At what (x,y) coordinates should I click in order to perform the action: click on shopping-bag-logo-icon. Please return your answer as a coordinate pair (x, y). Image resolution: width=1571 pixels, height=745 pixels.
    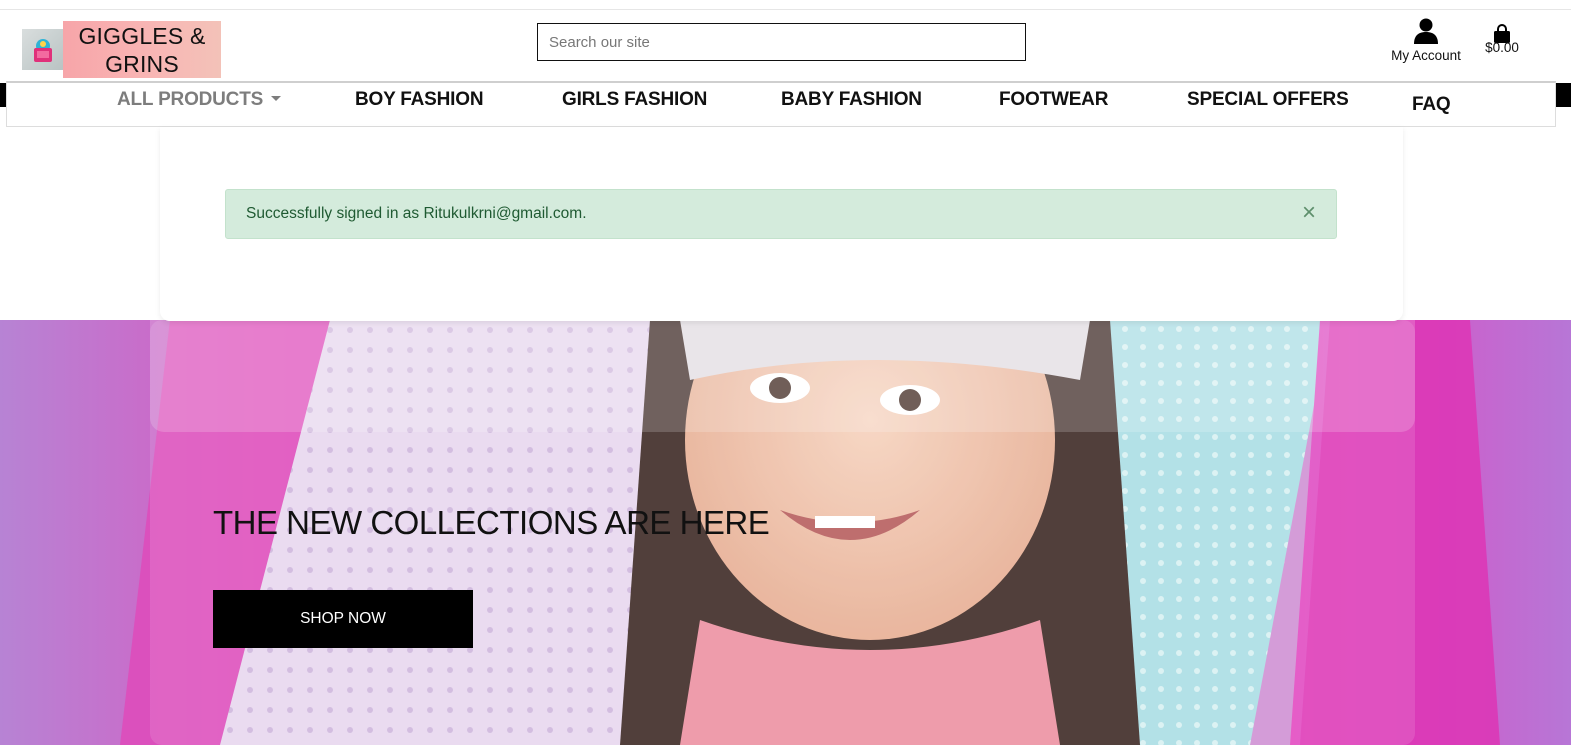
    Looking at the image, I should click on (42, 49).